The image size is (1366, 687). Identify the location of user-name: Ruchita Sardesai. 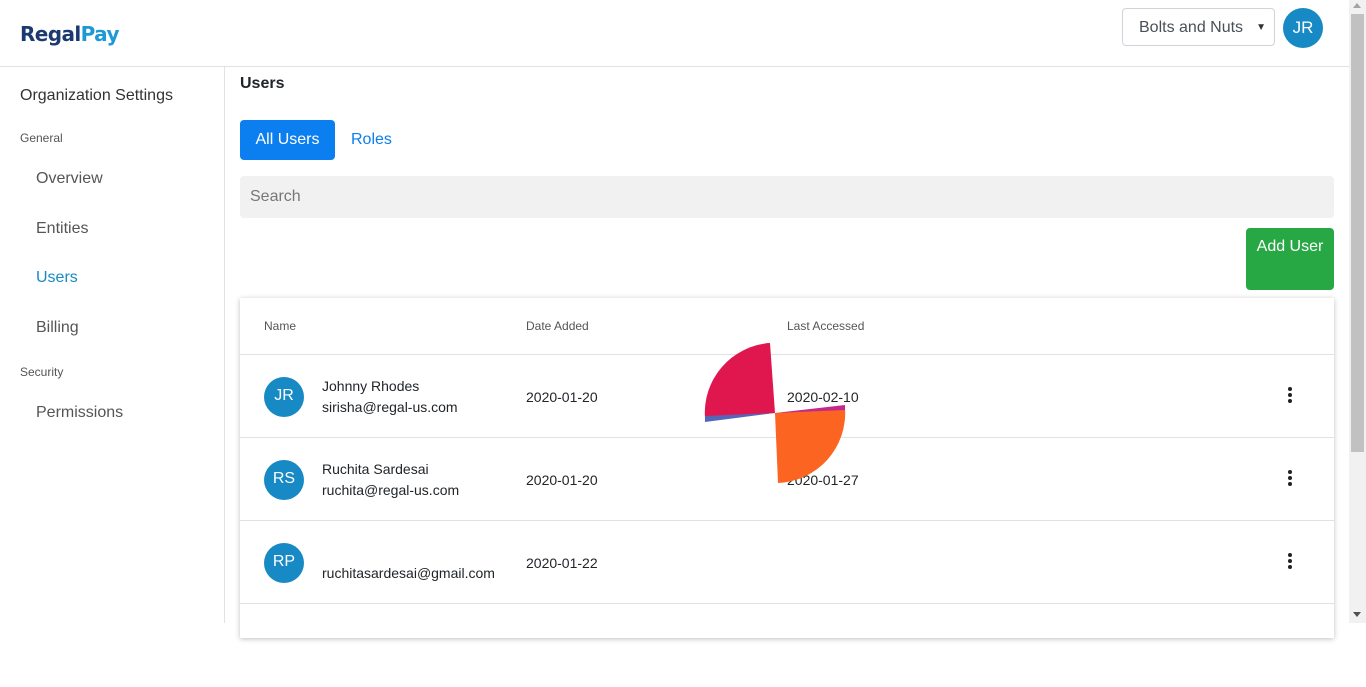
(375, 469).